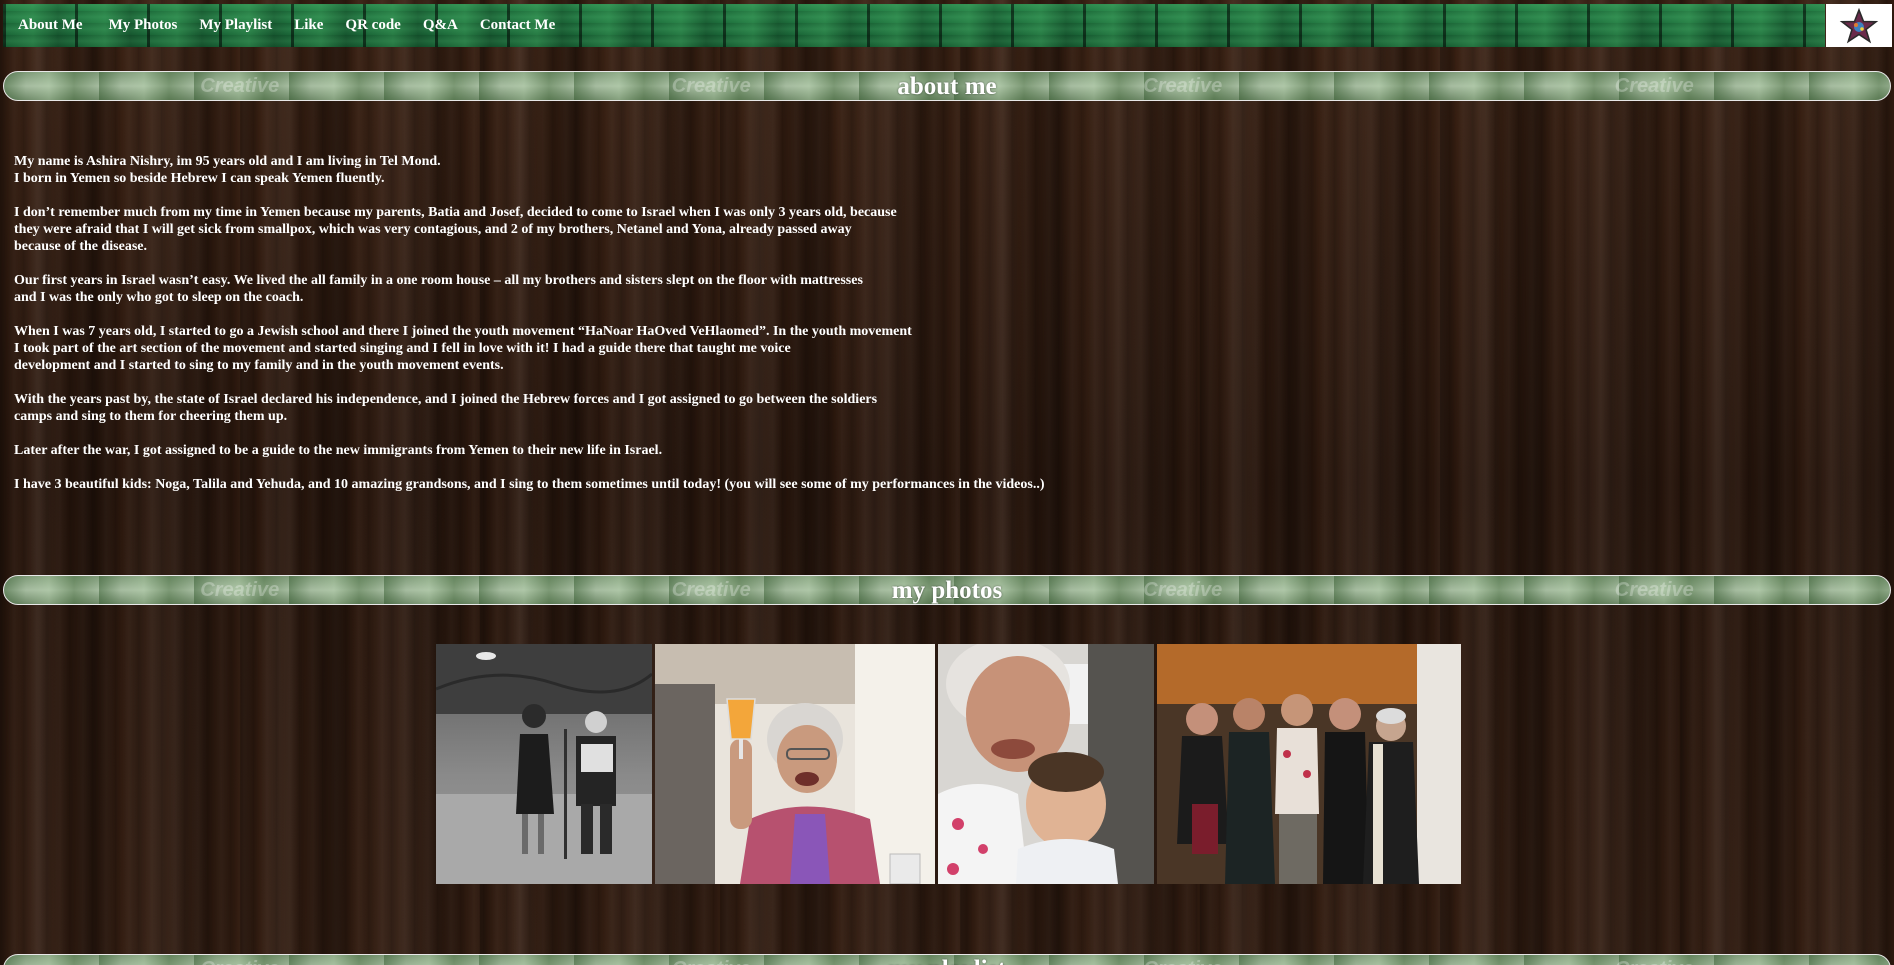 Image resolution: width=1894 pixels, height=965 pixels. I want to click on site-logo, so click(1859, 25).